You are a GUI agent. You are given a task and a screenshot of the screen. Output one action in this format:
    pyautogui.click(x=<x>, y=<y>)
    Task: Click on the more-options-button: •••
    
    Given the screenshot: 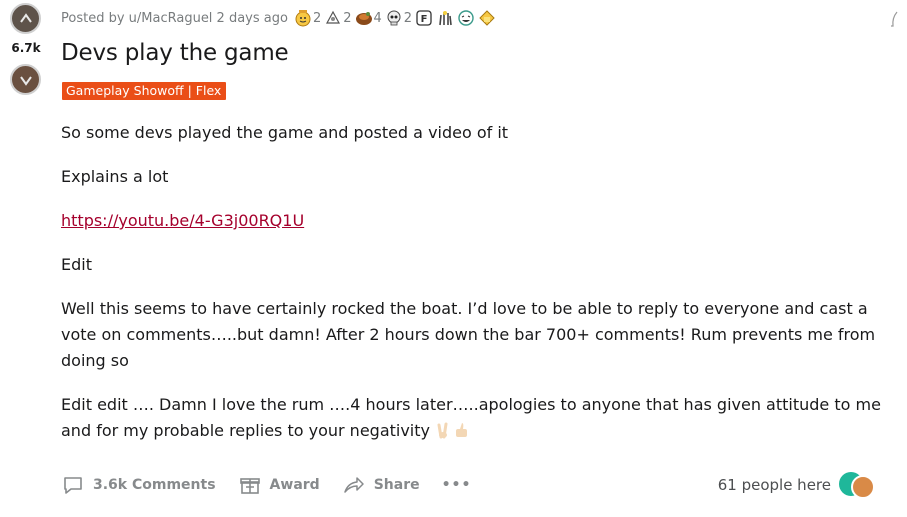 What is the action you would take?
    pyautogui.click(x=457, y=485)
    